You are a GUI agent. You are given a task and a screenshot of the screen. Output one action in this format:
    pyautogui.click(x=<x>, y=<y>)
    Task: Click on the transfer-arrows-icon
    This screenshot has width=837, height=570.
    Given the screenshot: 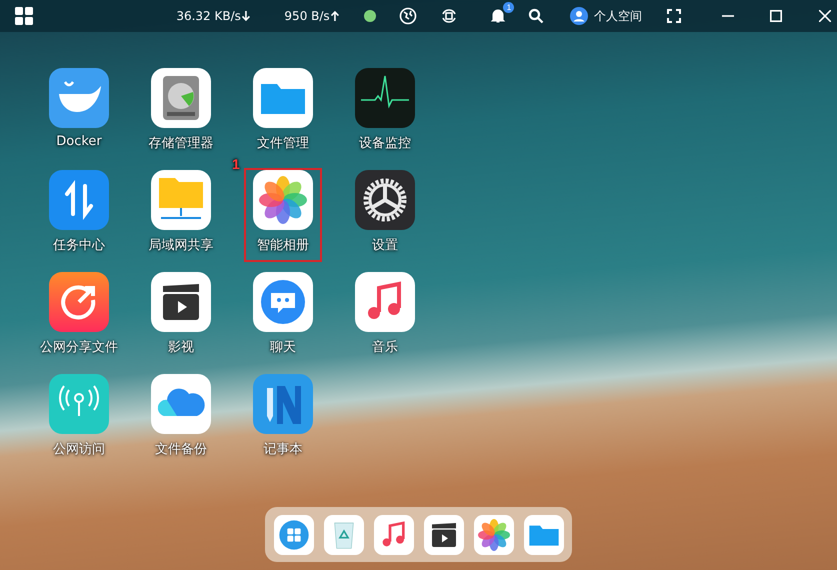 What is the action you would take?
    pyautogui.click(x=79, y=200)
    